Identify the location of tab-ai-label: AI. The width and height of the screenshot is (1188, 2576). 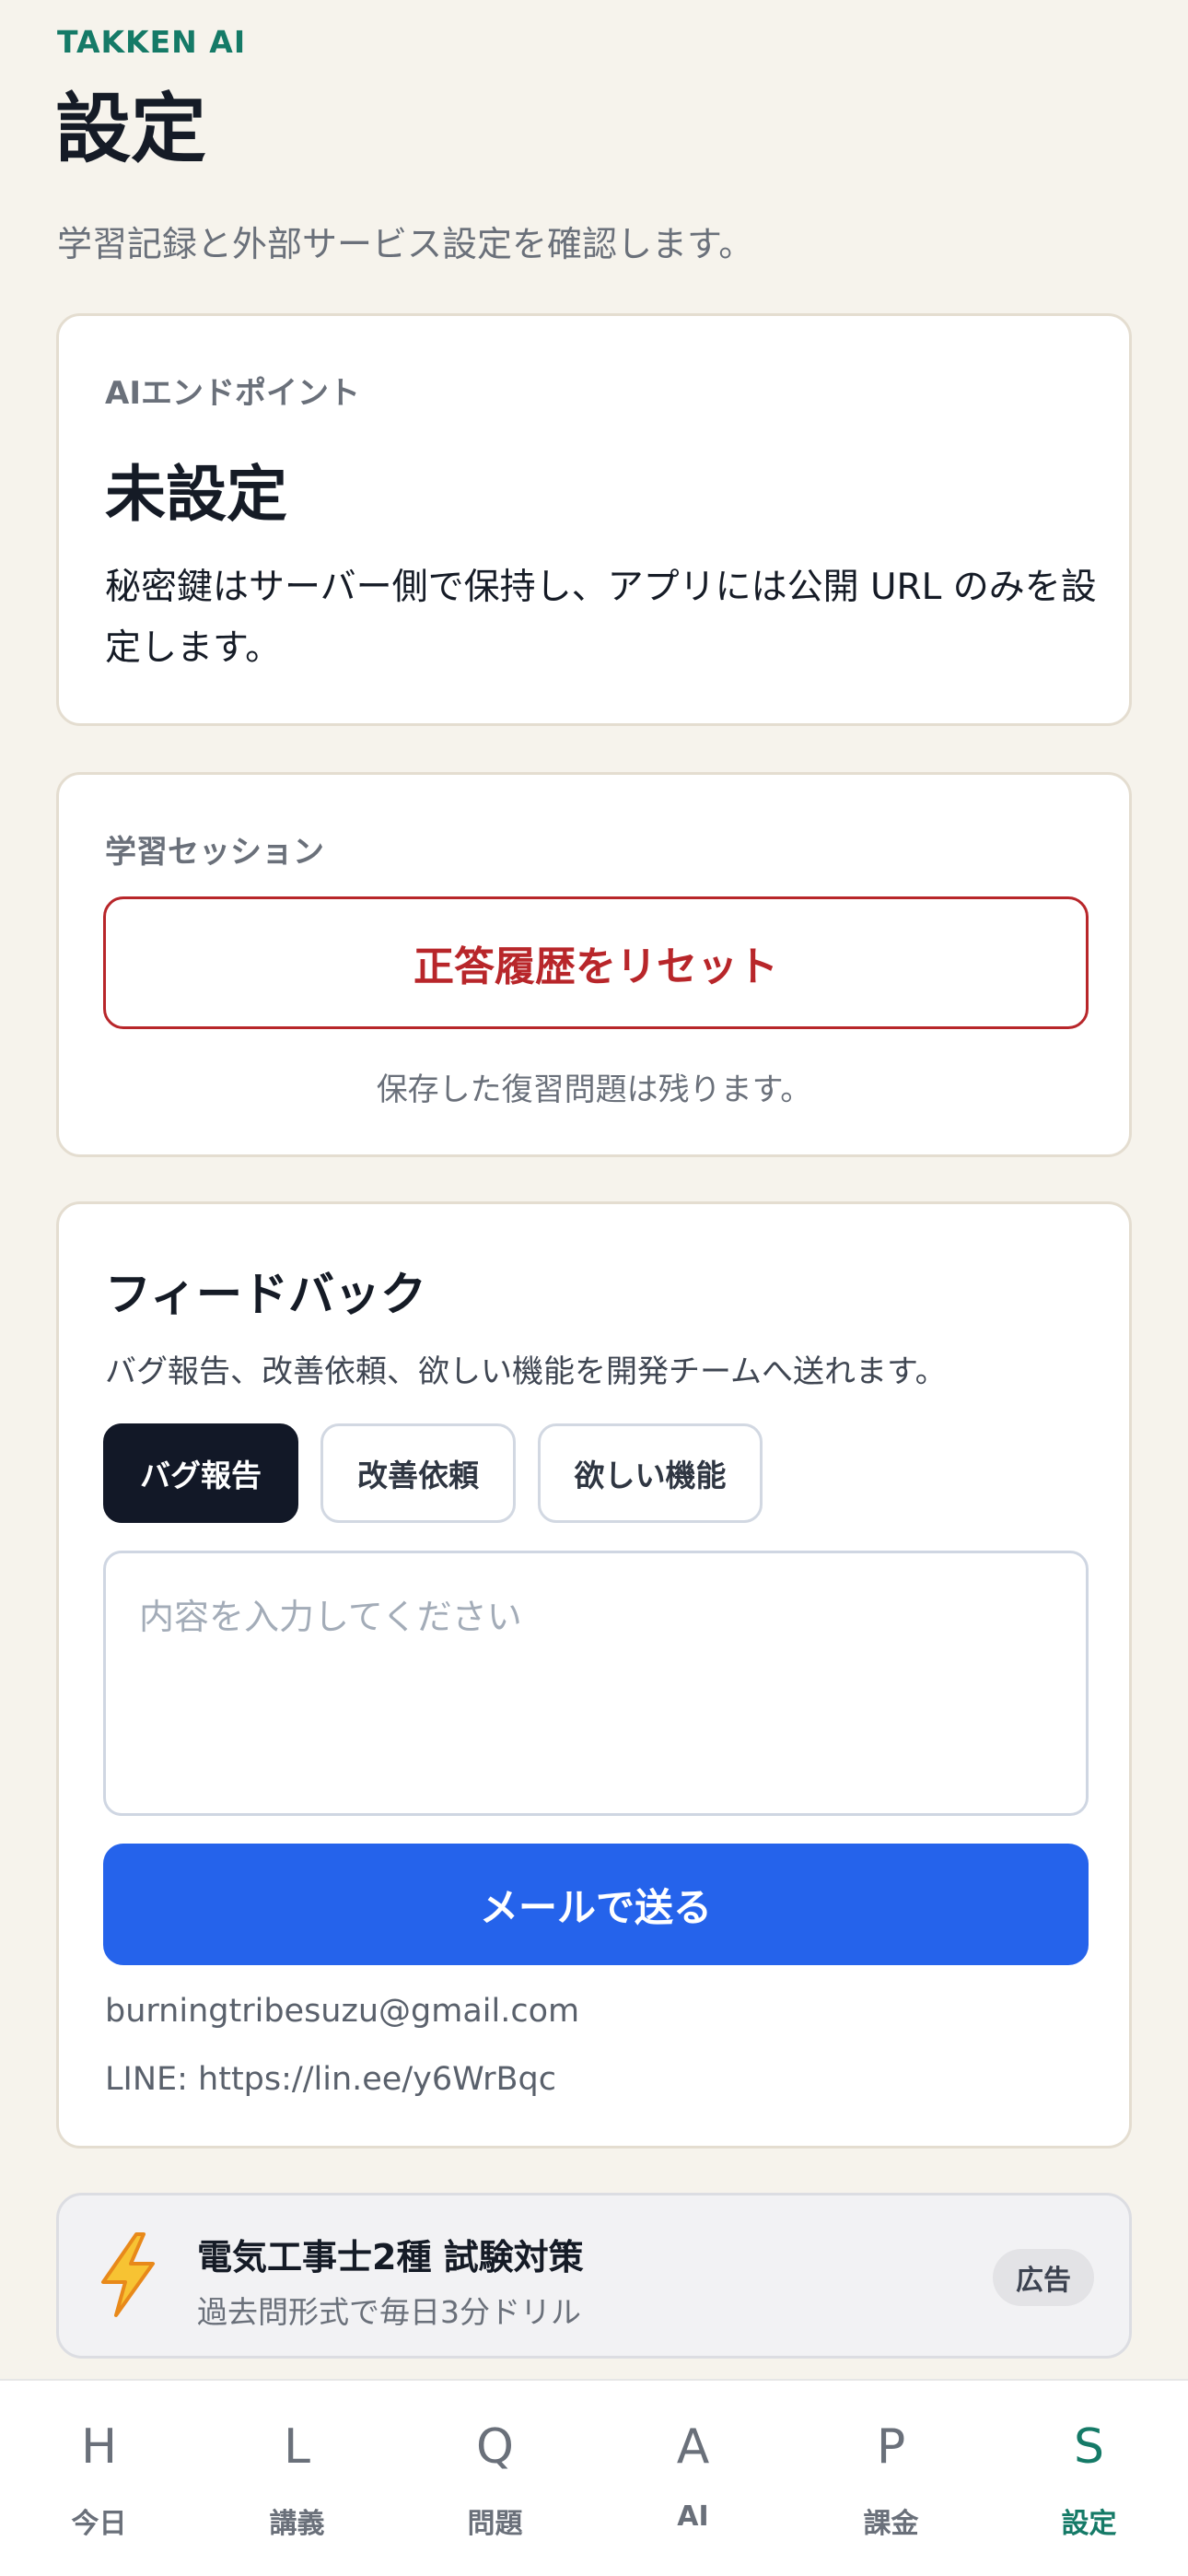
(693, 2516).